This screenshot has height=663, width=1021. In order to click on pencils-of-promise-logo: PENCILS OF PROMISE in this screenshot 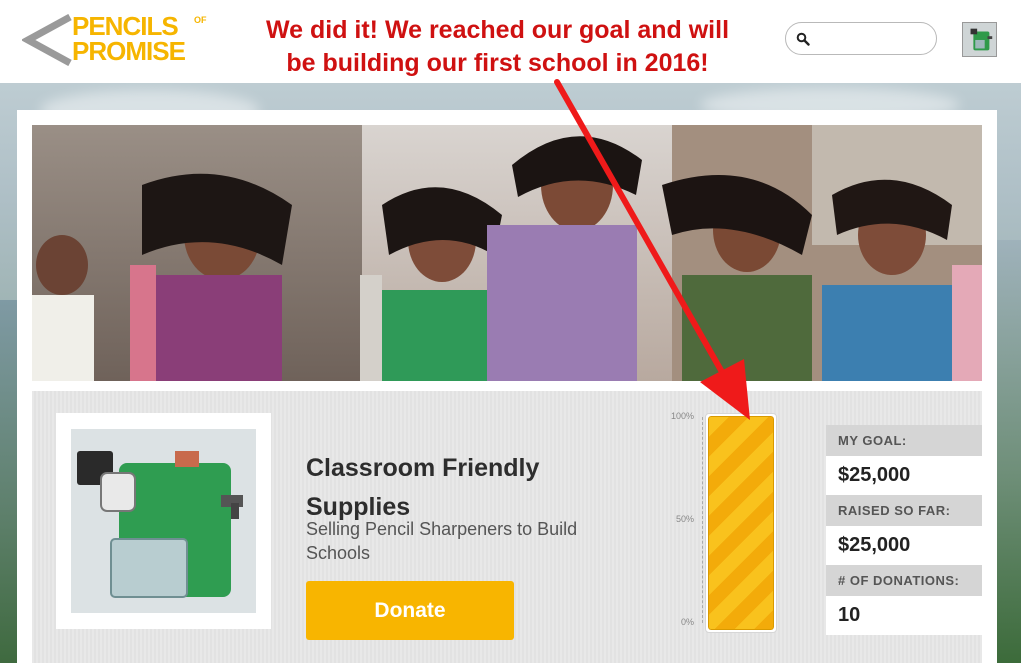, I will do `click(117, 40)`.